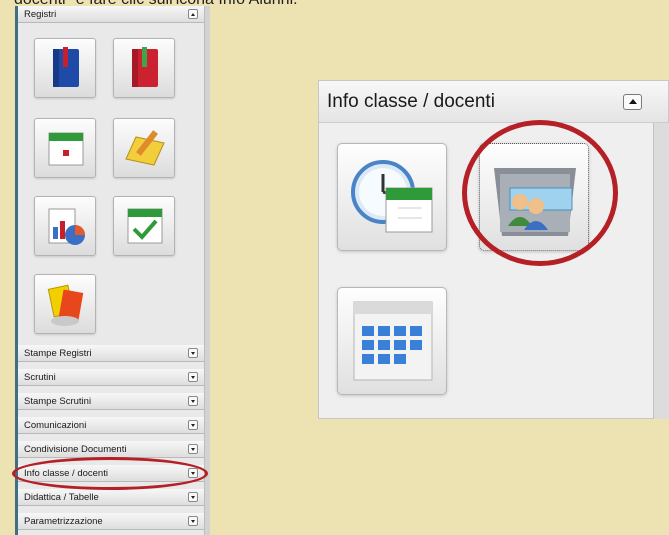  I want to click on calendar-check-tile, so click(144, 226).